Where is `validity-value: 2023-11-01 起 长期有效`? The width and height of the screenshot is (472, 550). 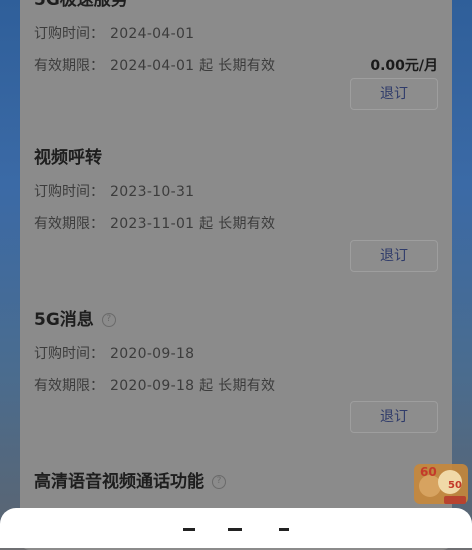 validity-value: 2023-11-01 起 长期有效 is located at coordinates (193, 224).